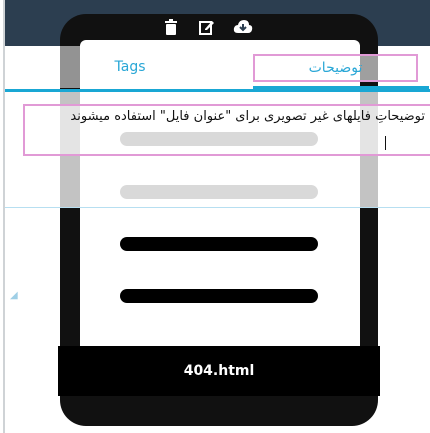  I want to click on text-caret, so click(385, 143).